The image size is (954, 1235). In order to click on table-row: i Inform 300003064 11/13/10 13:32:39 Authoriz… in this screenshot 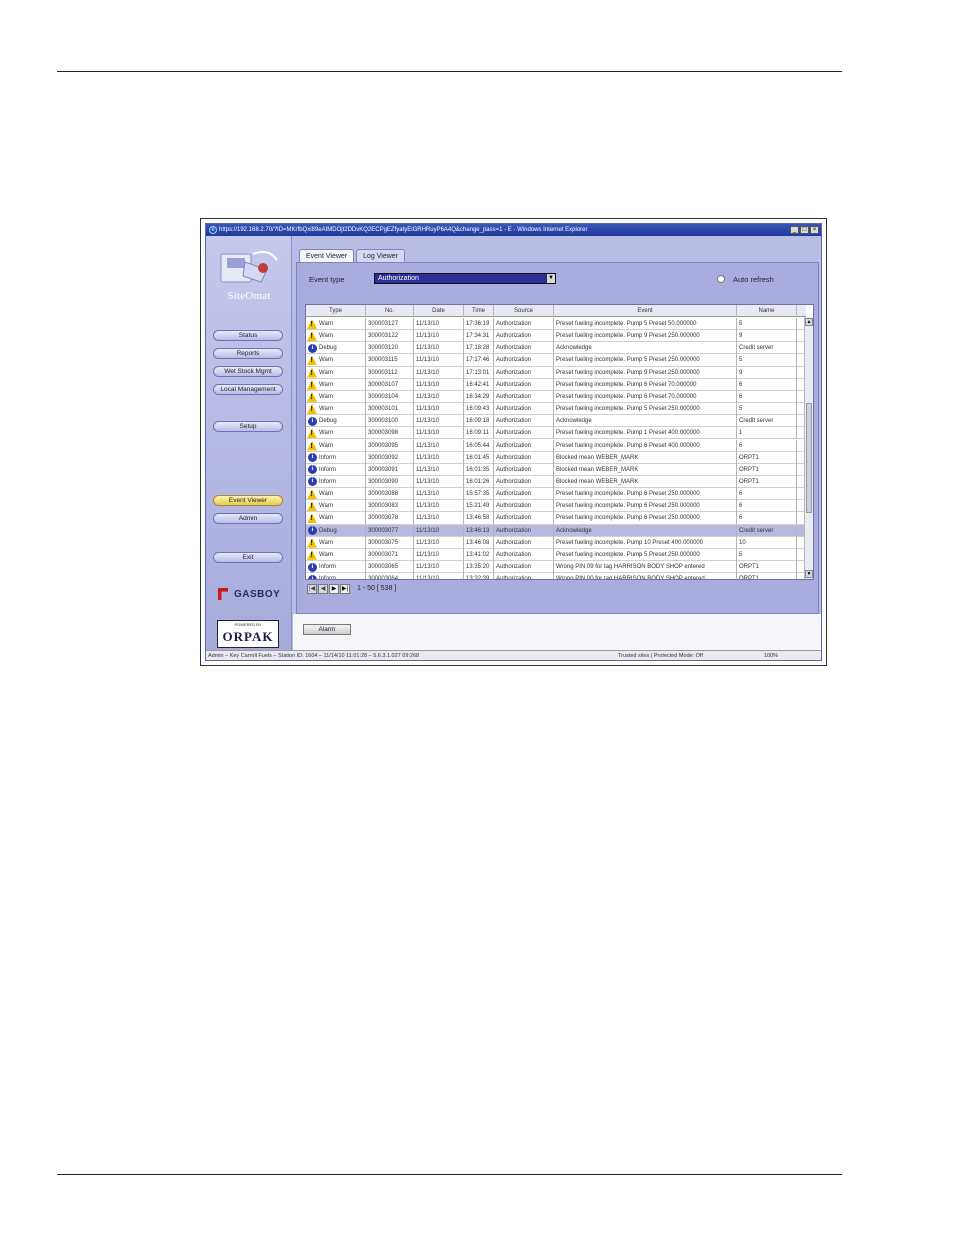, I will do `click(556, 576)`.